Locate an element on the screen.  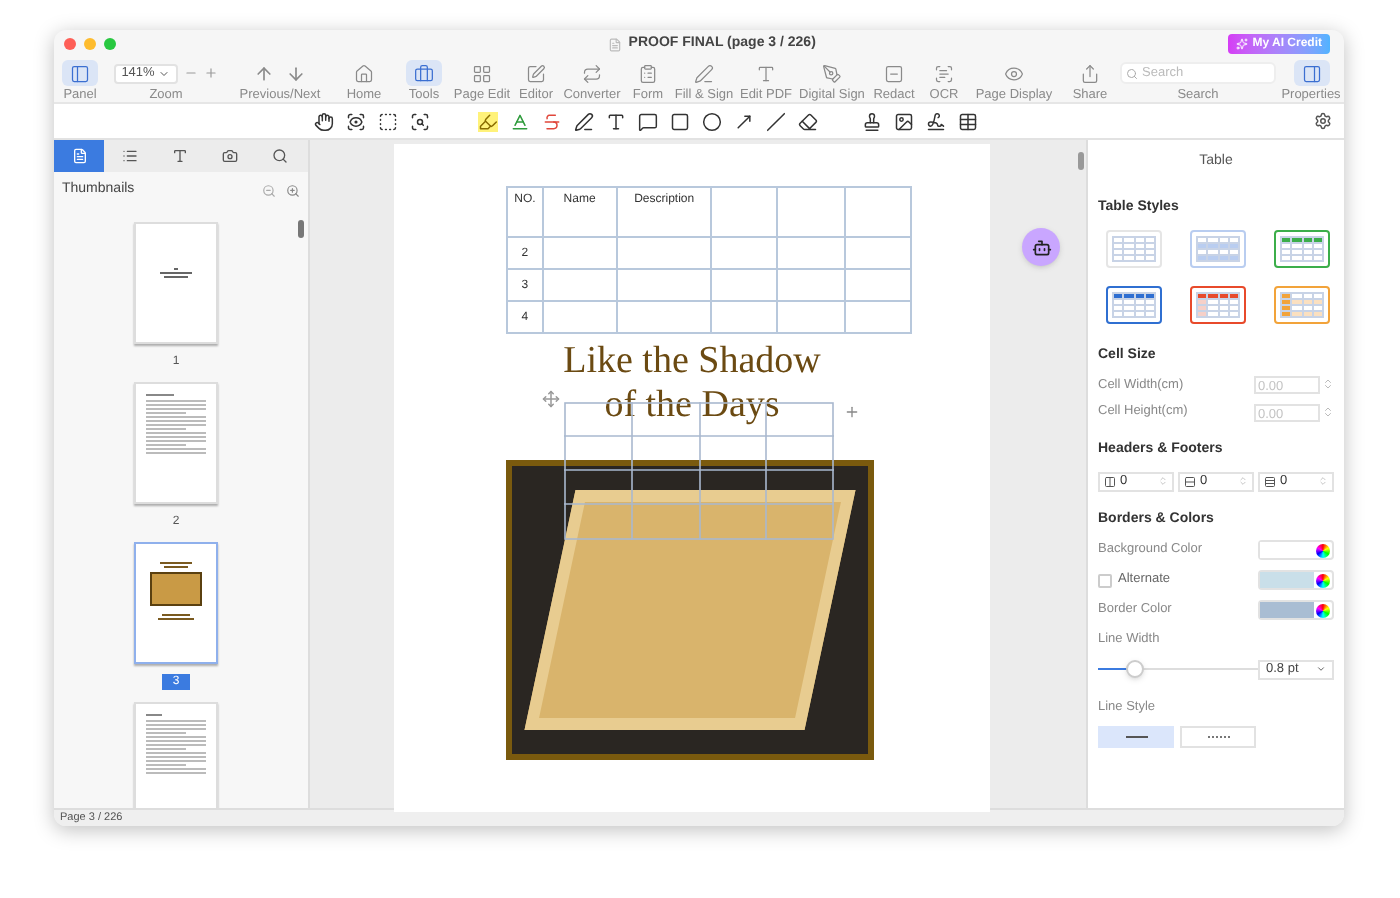
outline-icon is located at coordinates (129, 156).